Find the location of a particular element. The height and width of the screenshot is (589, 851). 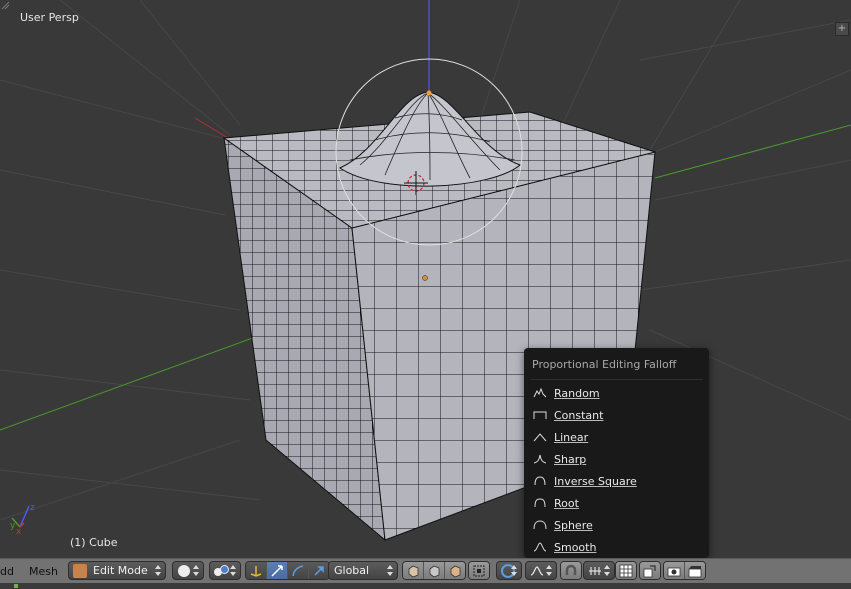

menu-item-linear: Linear is located at coordinates (618, 437).